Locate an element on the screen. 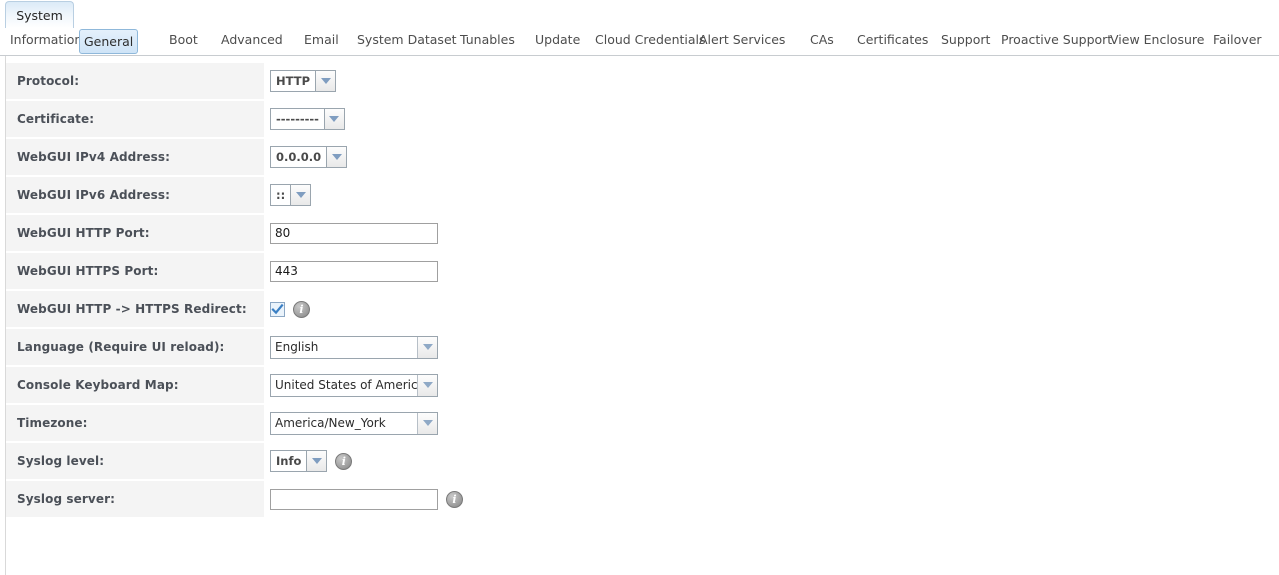 This screenshot has height=575, width=1279. field-label-cell: Console Keyboard Map: is located at coordinates (135, 385).